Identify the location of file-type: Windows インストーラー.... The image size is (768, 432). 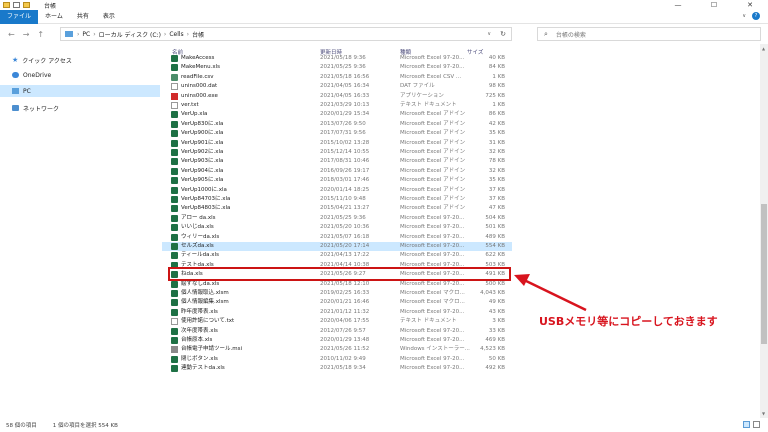
(435, 349).